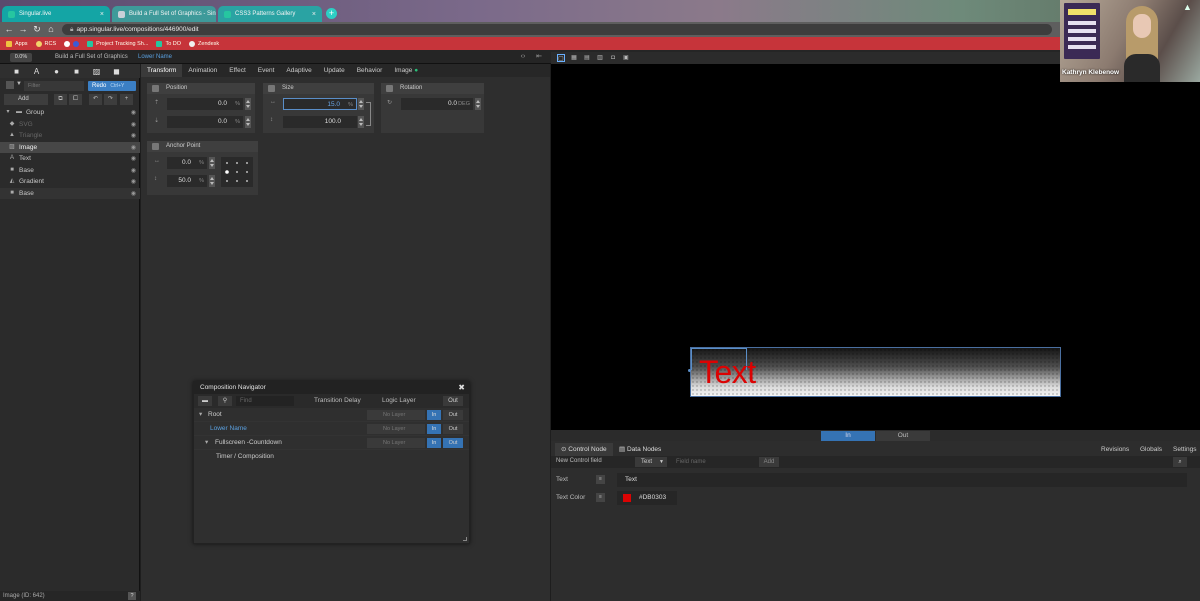  I want to click on anchor-grid-picker, so click(237, 172).